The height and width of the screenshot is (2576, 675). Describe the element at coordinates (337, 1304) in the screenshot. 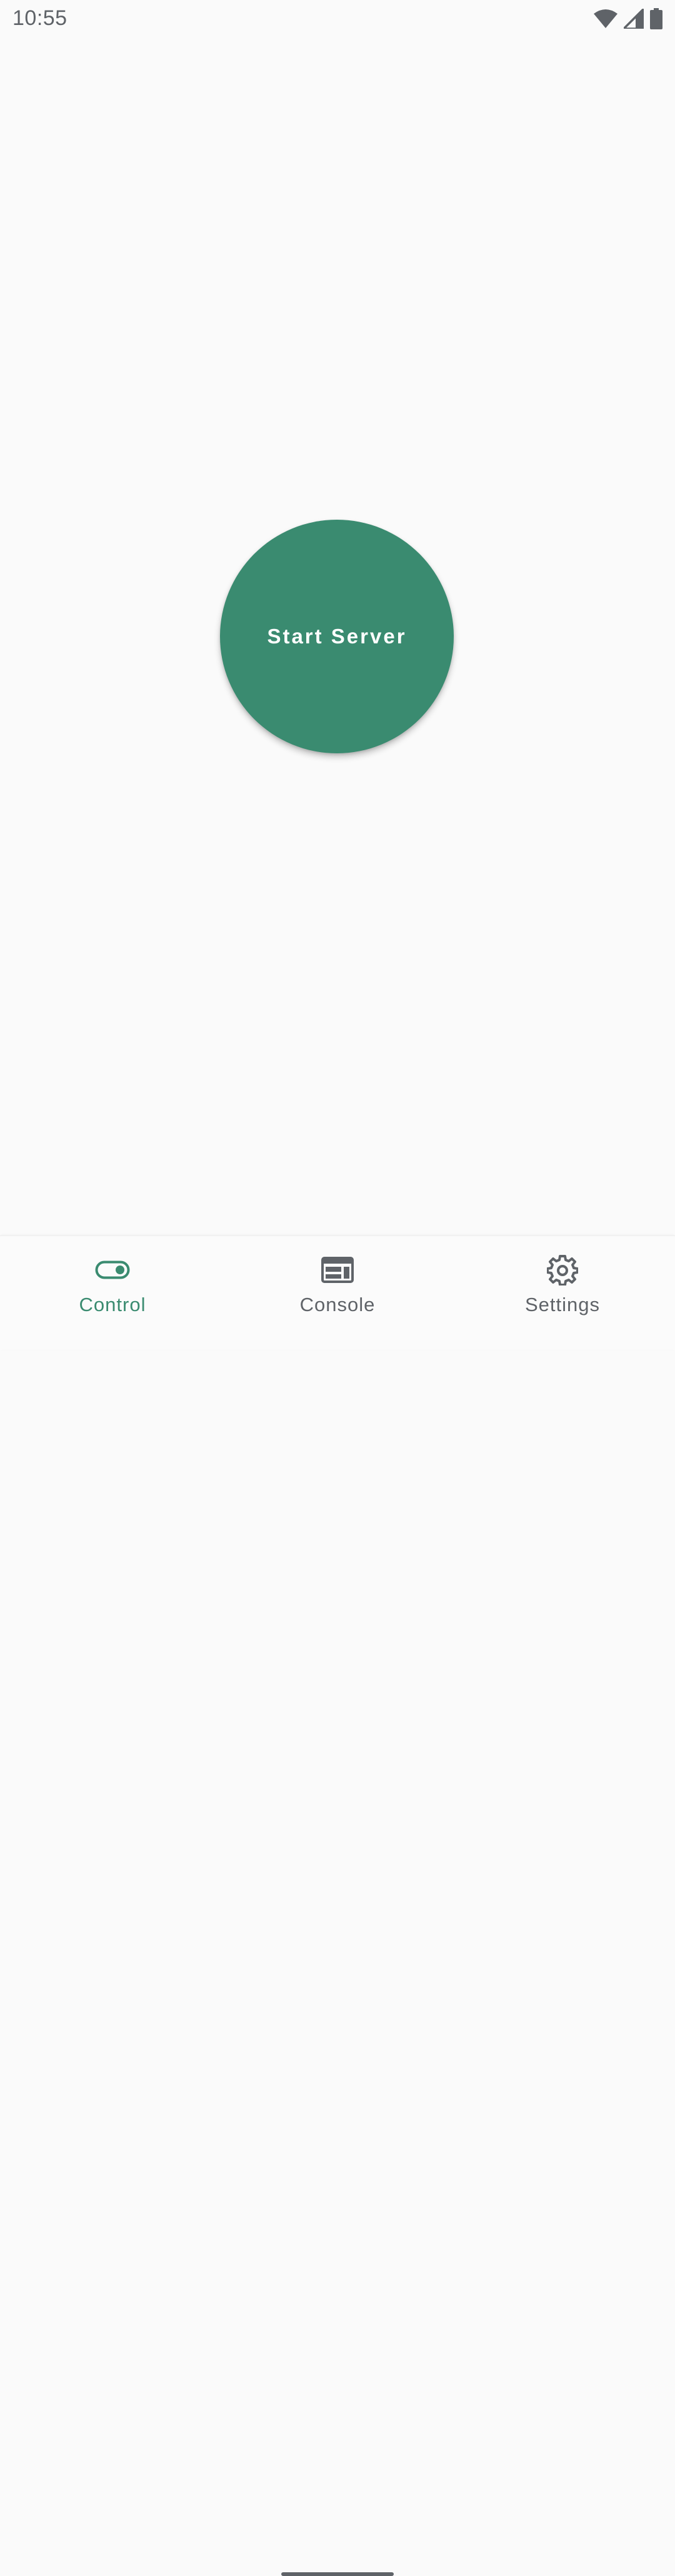

I see `nav-label-console: Console` at that location.